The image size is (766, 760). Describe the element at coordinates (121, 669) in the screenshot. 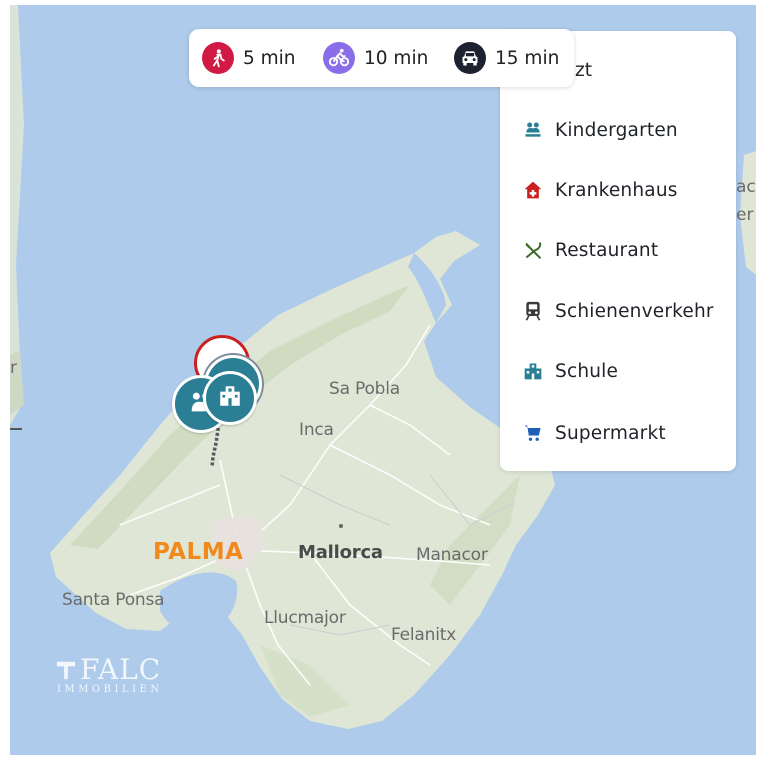

I see `logo-brand-text: FALC` at that location.